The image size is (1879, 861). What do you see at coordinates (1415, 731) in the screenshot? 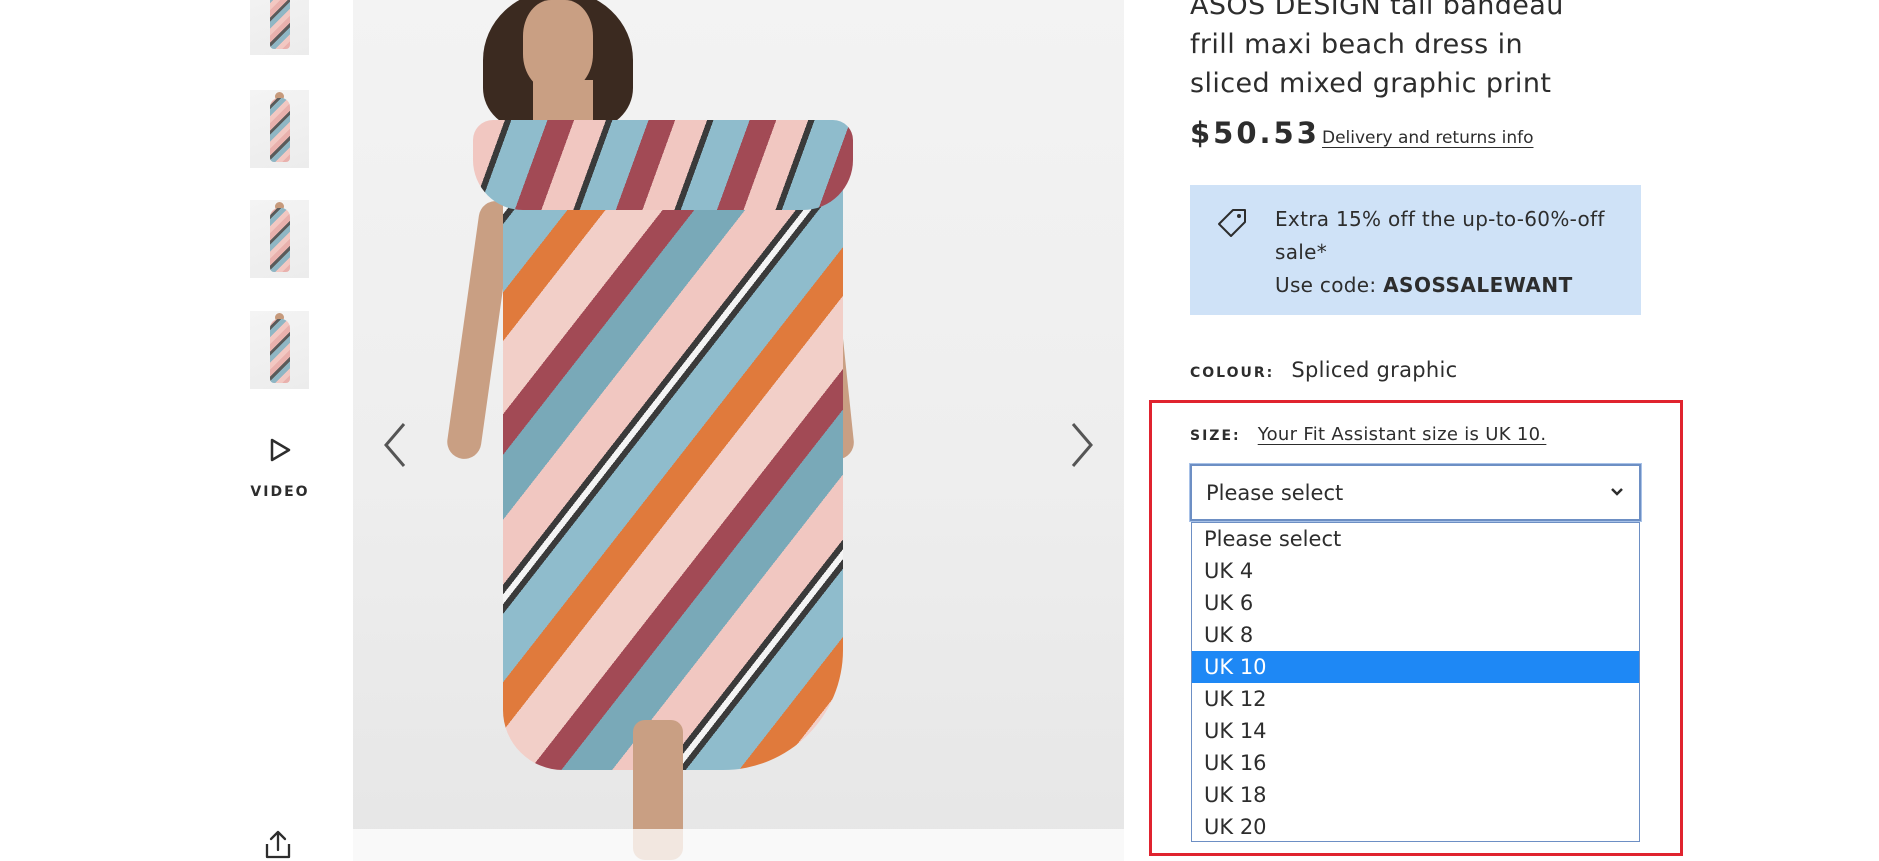
I see `size-option: UK 14` at bounding box center [1415, 731].